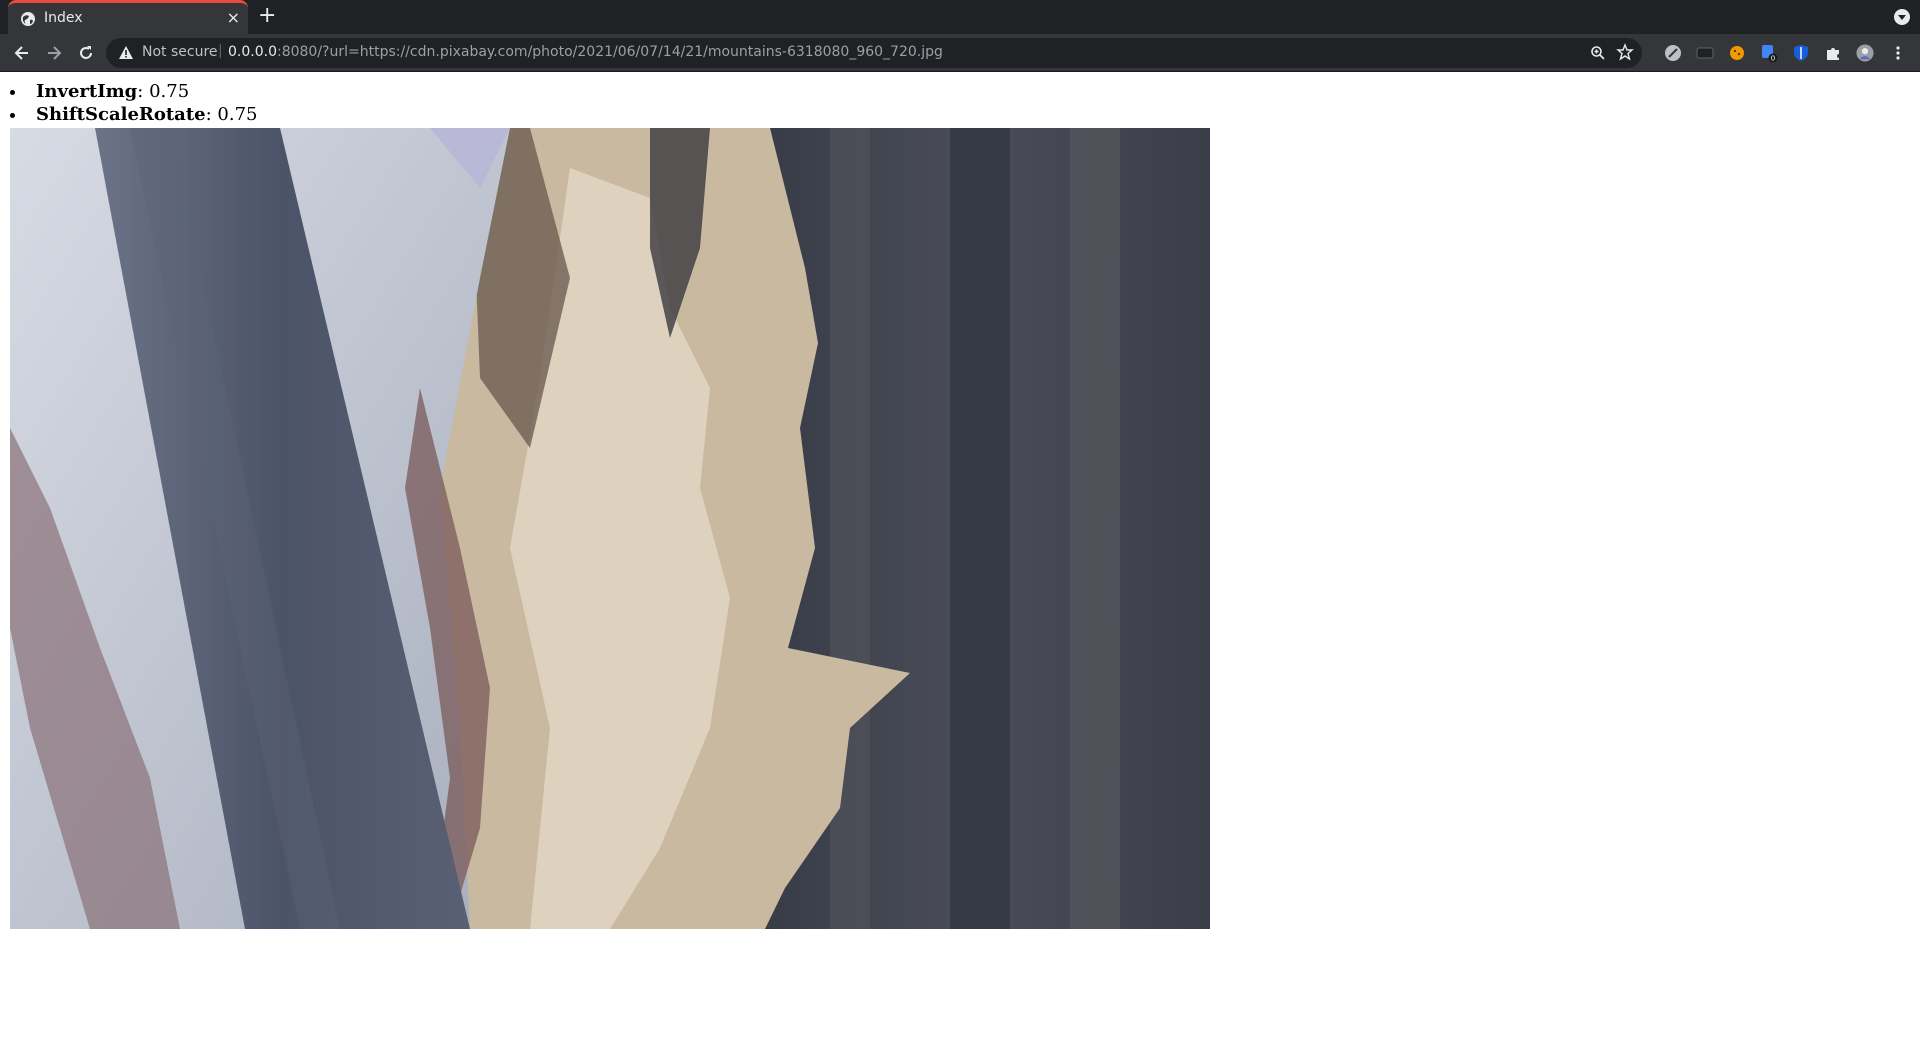  I want to click on security-label: Not secure, so click(180, 52).